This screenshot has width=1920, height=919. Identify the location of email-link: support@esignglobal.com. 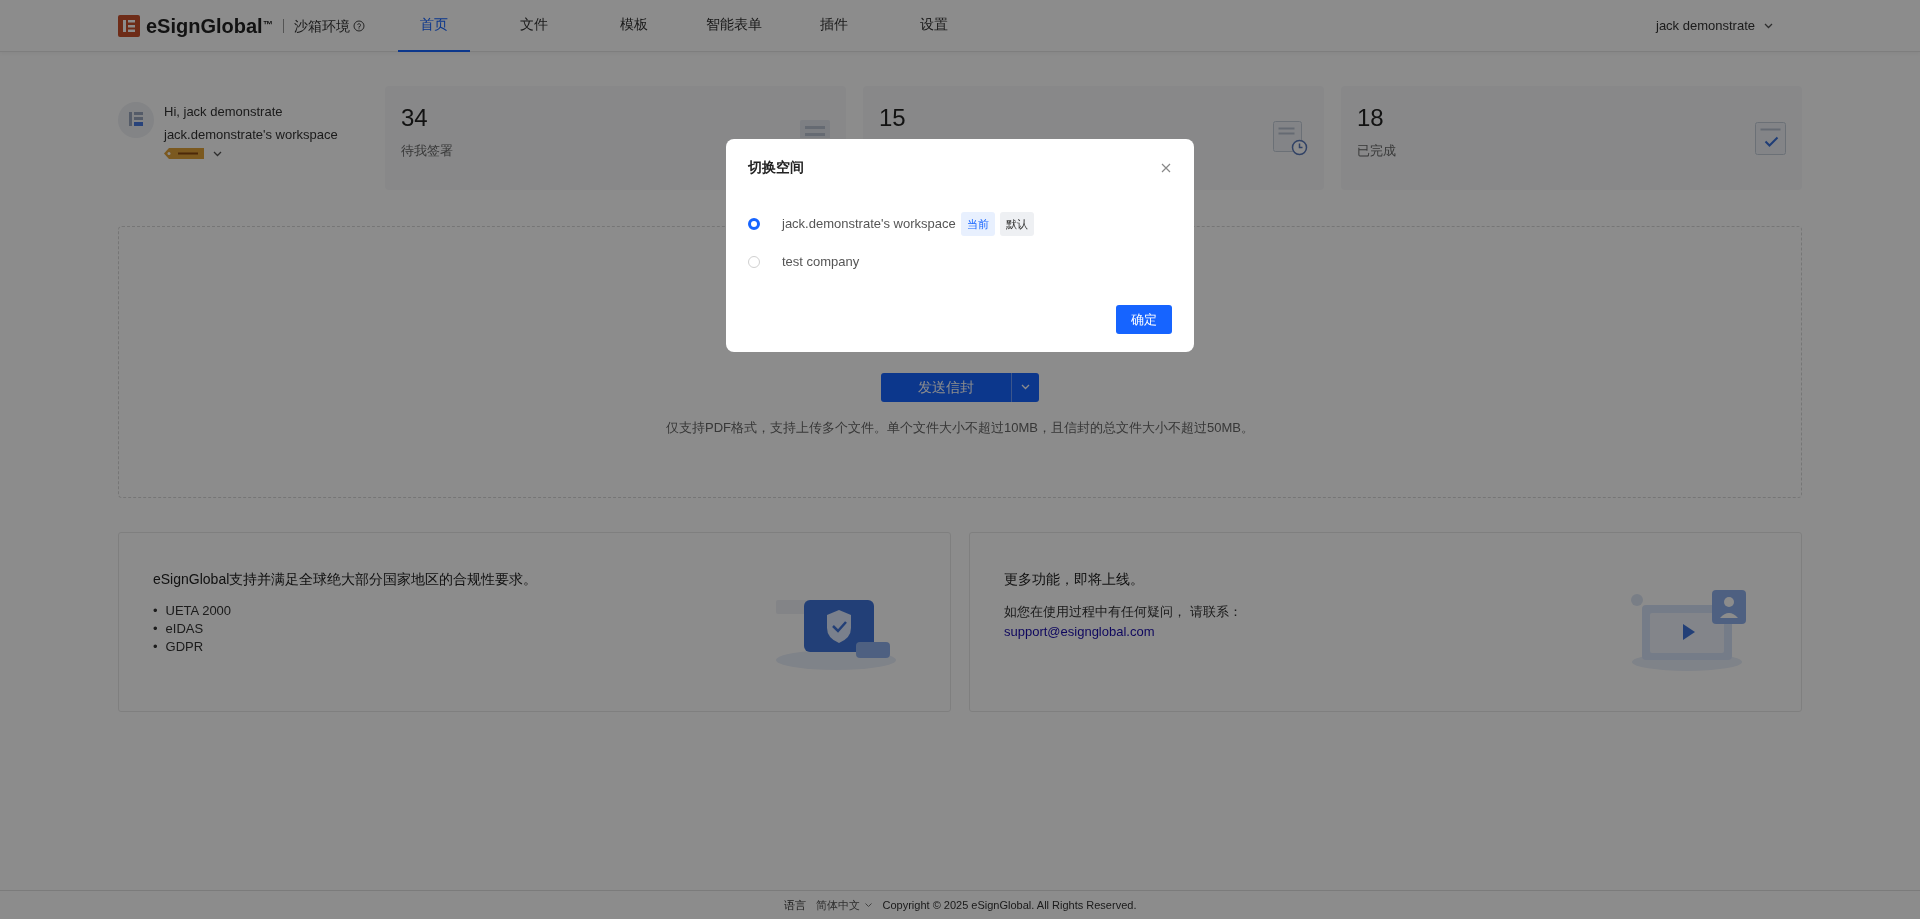
(1079, 631).